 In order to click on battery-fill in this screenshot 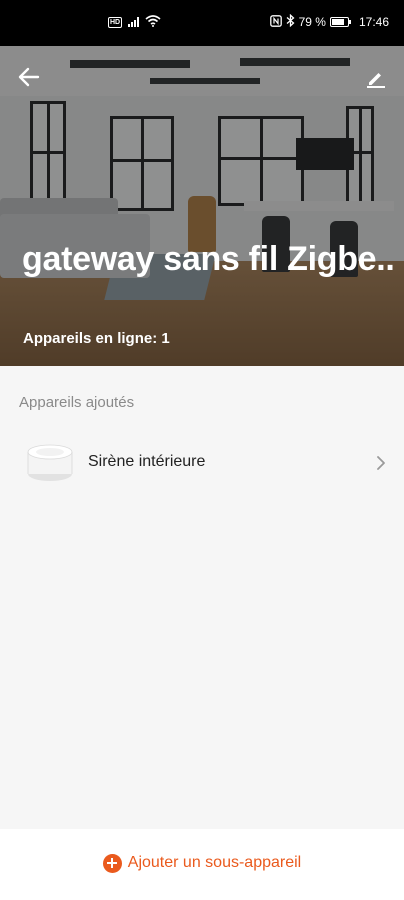, I will do `click(337, 22)`.